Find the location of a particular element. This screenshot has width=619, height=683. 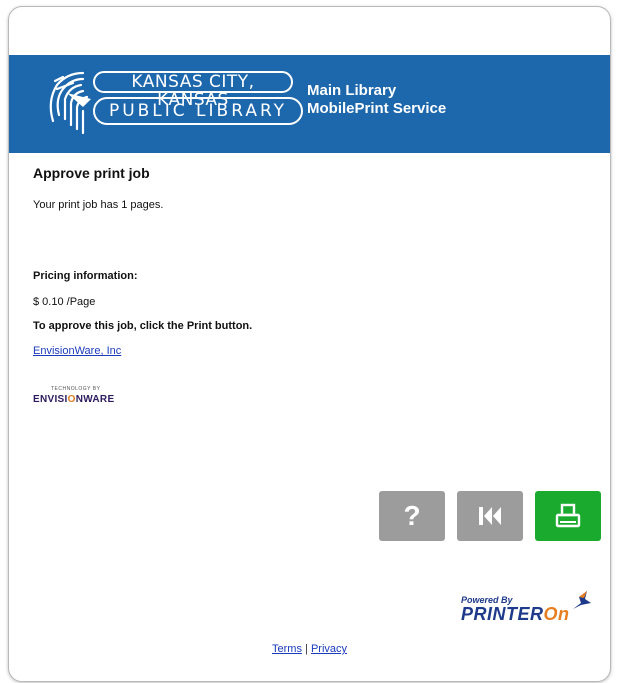

logo-city-text: KANSAS CITY, KANSAS is located at coordinates (193, 90).